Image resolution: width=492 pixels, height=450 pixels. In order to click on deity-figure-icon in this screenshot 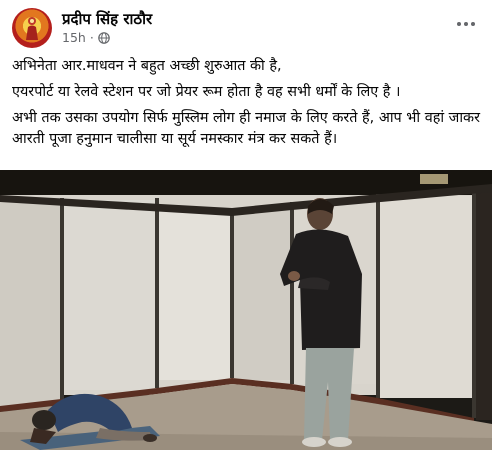, I will do `click(32, 28)`.